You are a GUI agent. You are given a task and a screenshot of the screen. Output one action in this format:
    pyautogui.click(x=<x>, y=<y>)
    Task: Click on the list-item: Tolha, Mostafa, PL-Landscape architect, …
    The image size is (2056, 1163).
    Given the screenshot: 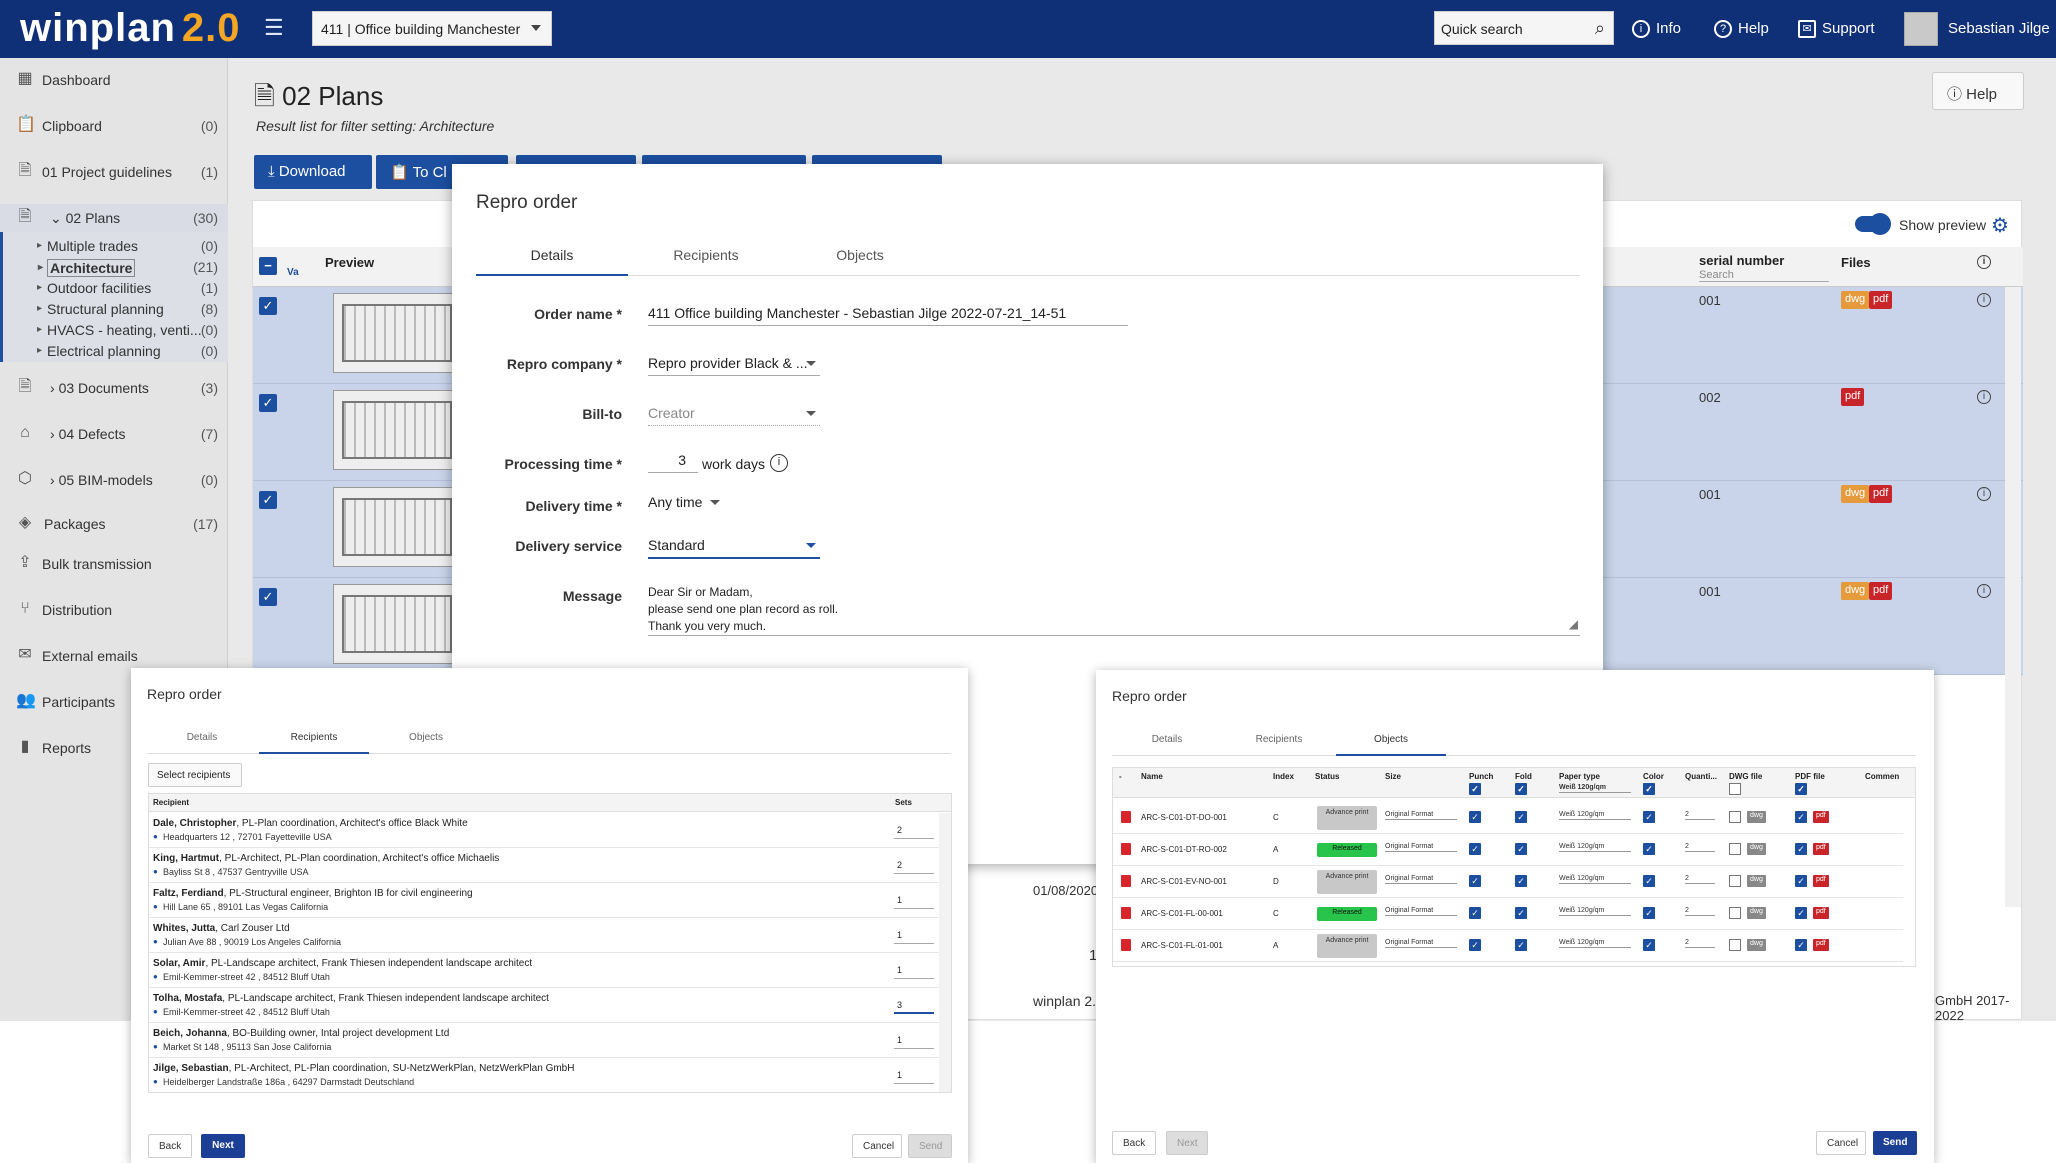 What is the action you would take?
    pyautogui.click(x=544, y=1005)
    